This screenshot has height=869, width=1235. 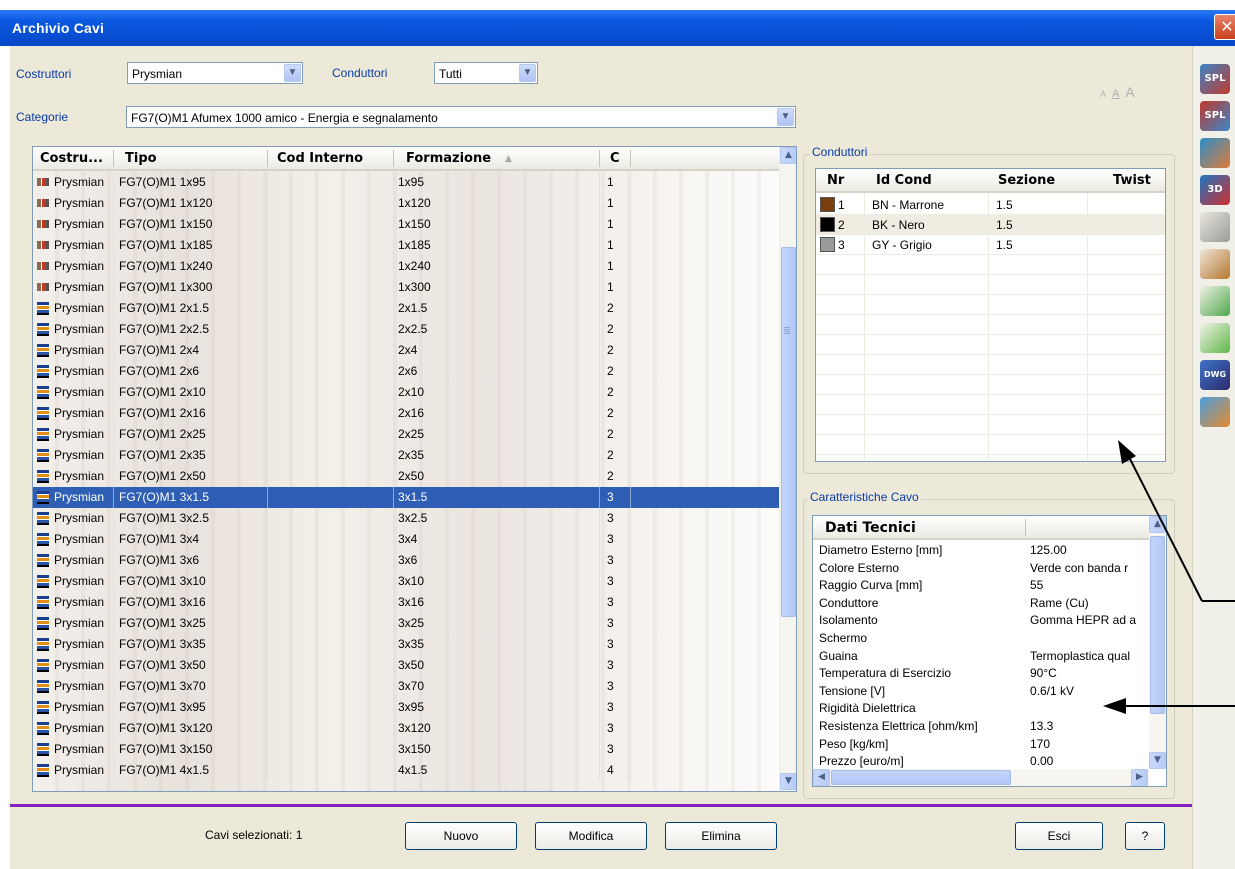 I want to click on cell-tipo: FG7(O)M1 3x50, so click(x=162, y=665).